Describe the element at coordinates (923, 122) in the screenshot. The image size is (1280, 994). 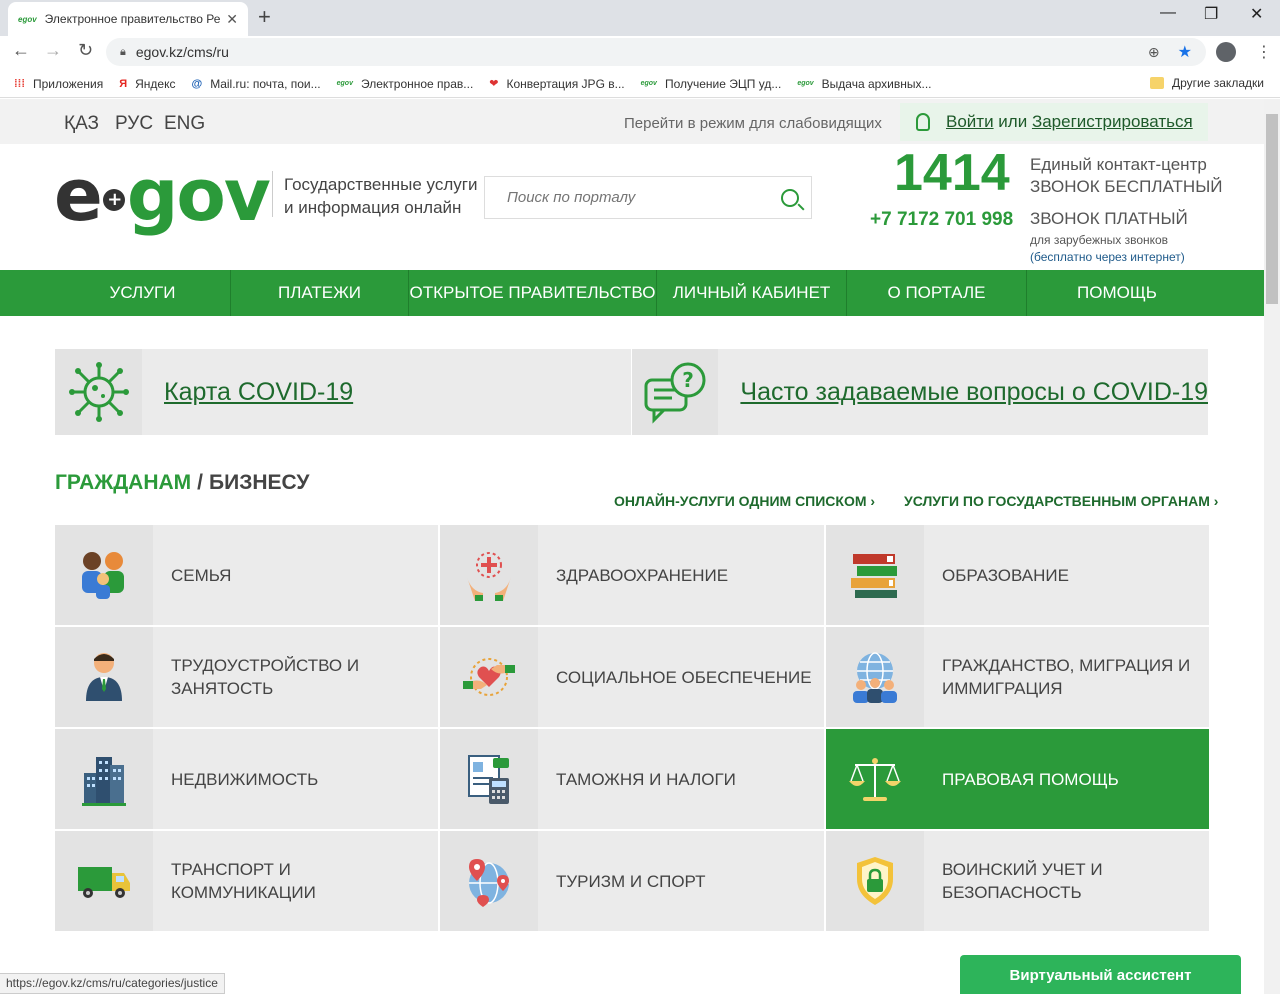
I see `user-icon` at that location.